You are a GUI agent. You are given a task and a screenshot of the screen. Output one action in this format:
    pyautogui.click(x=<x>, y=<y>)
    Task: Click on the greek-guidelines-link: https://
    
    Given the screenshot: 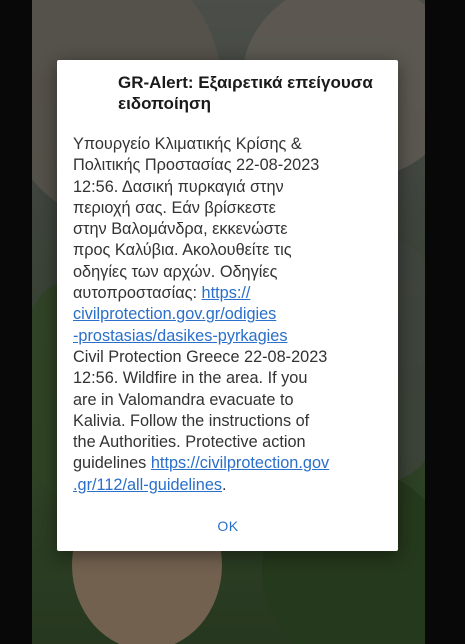 What is the action you would take?
    pyautogui.click(x=226, y=293)
    